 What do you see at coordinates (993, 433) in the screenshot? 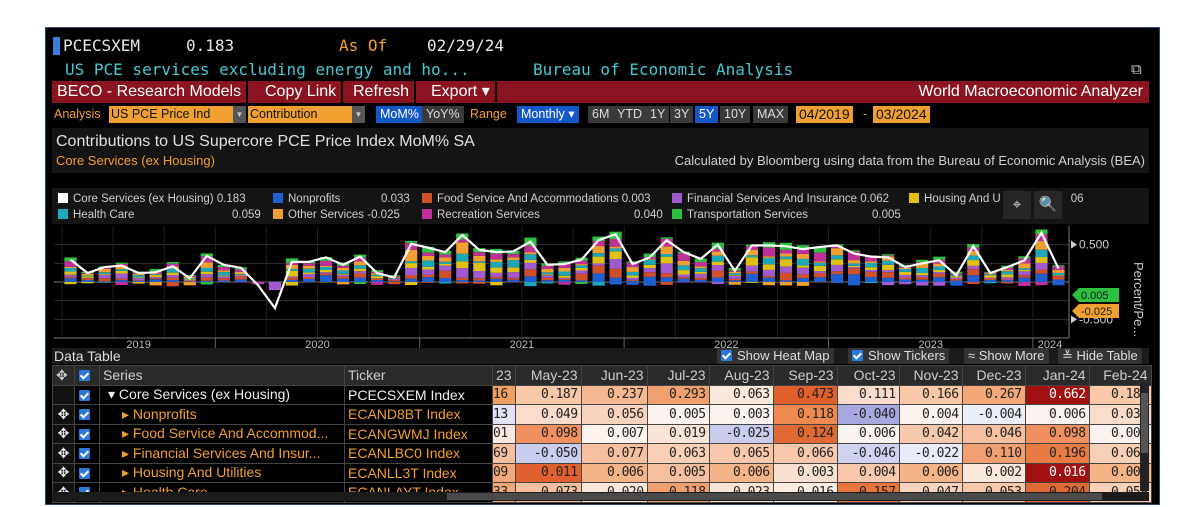
I see `table-cell: 0.046` at bounding box center [993, 433].